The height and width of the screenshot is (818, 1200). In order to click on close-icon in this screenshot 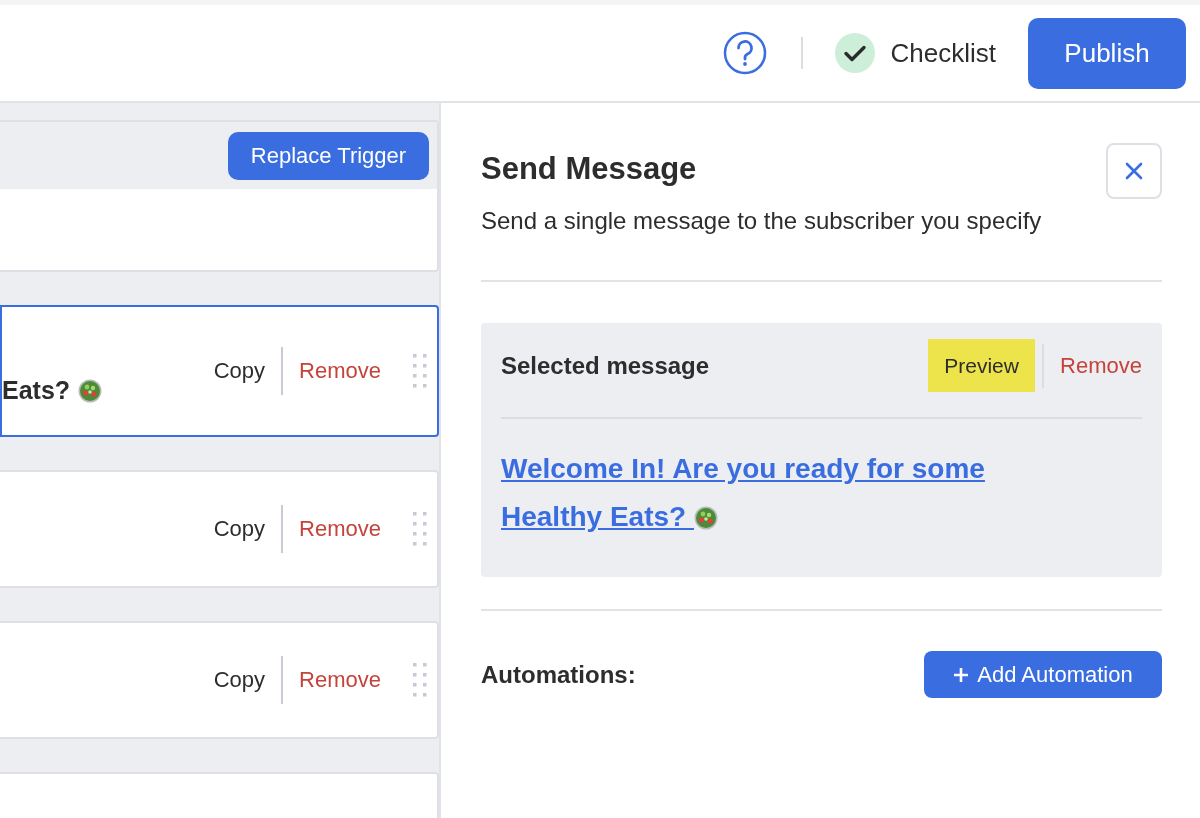, I will do `click(1134, 171)`.